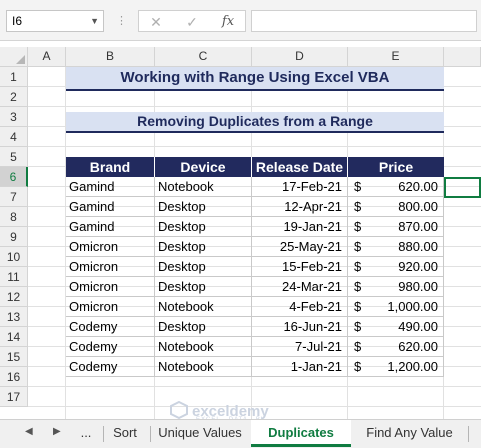 Image resolution: width=481 pixels, height=448 pixels. What do you see at coordinates (200, 433) in the screenshot?
I see `tab-unique-values: Unique Values` at bounding box center [200, 433].